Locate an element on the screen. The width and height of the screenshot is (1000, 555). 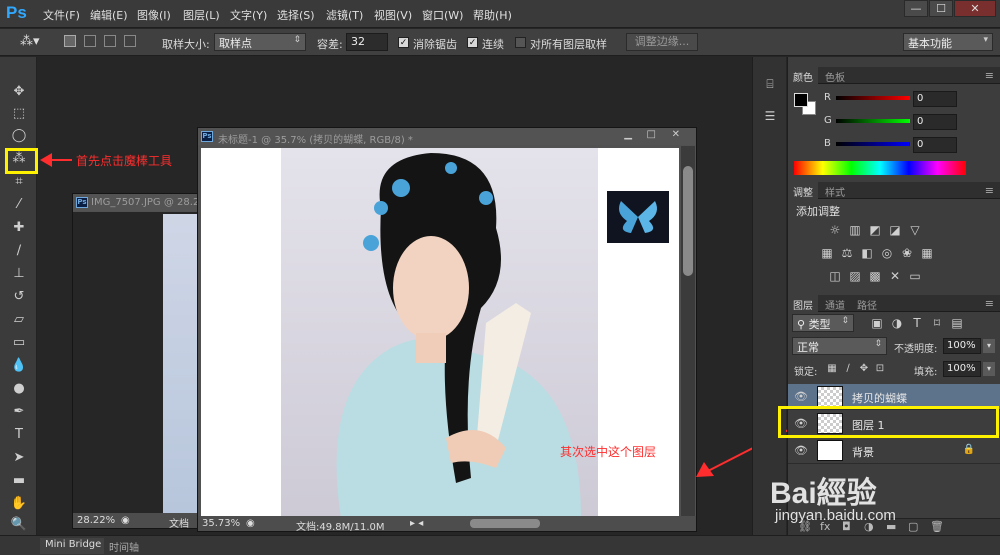
levels-icon: ▥ is located at coordinates (855, 230).